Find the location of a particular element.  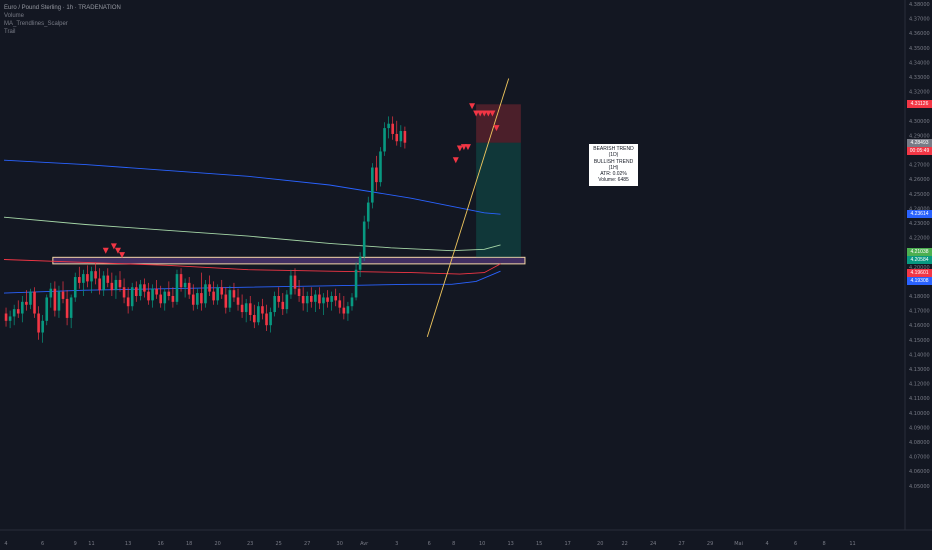

price-tick-5: 4.33000 is located at coordinates (919, 78).